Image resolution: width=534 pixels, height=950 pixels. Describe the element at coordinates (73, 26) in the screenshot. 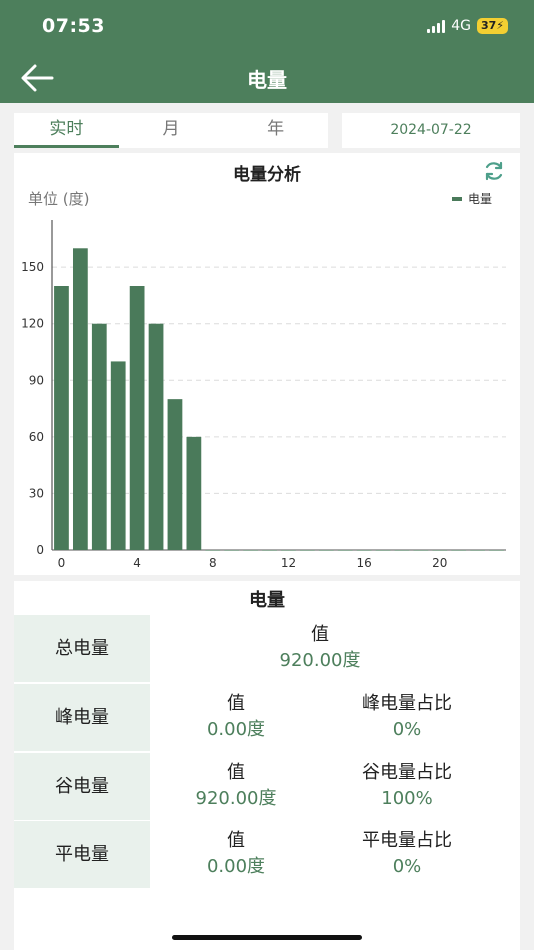

I see `status-time: 07:53` at that location.